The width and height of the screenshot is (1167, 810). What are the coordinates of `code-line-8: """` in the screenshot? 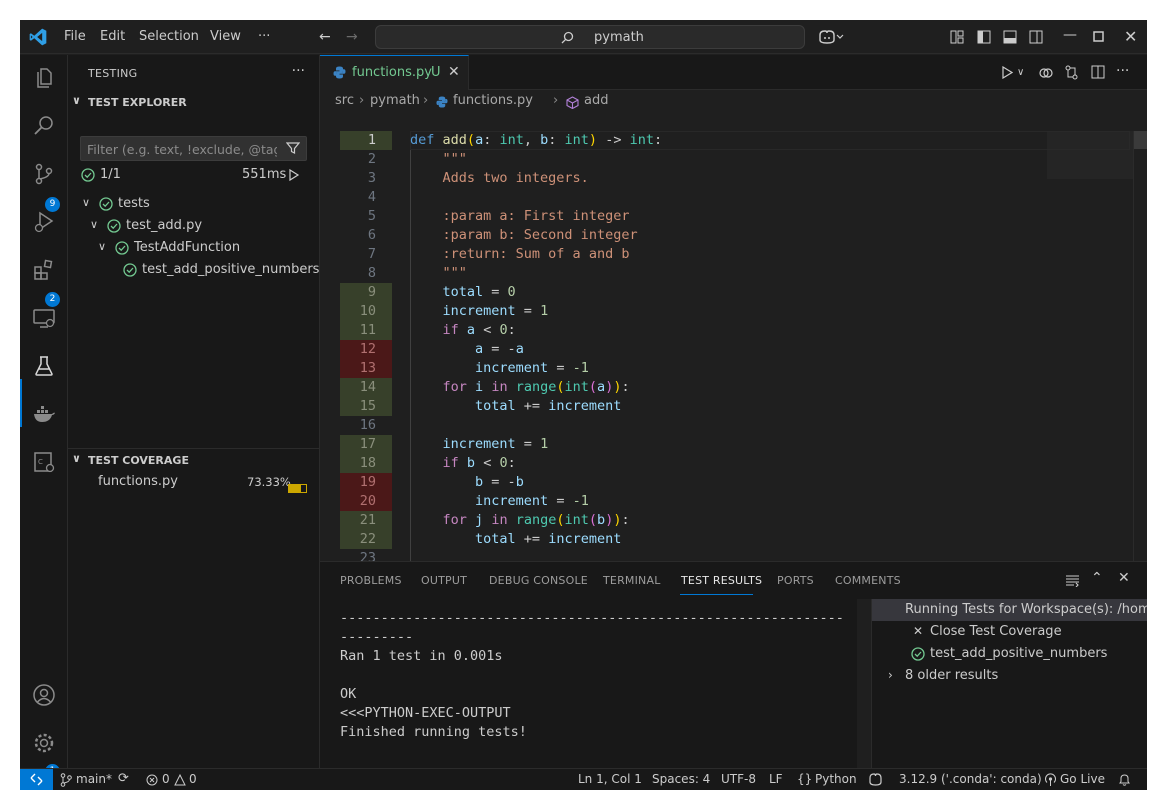 It's located at (438, 273).